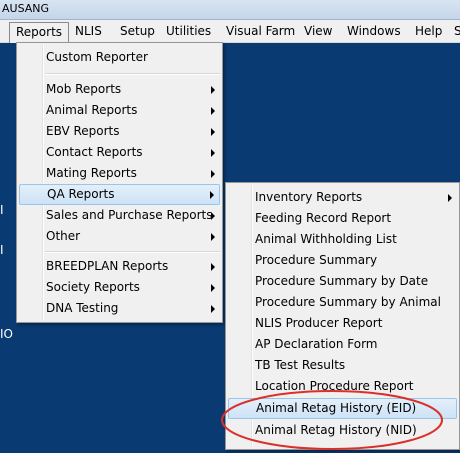 This screenshot has height=453, width=460. What do you see at coordinates (342, 365) in the screenshot?
I see `submenu-item-tb-test-results: TB Test Results` at bounding box center [342, 365].